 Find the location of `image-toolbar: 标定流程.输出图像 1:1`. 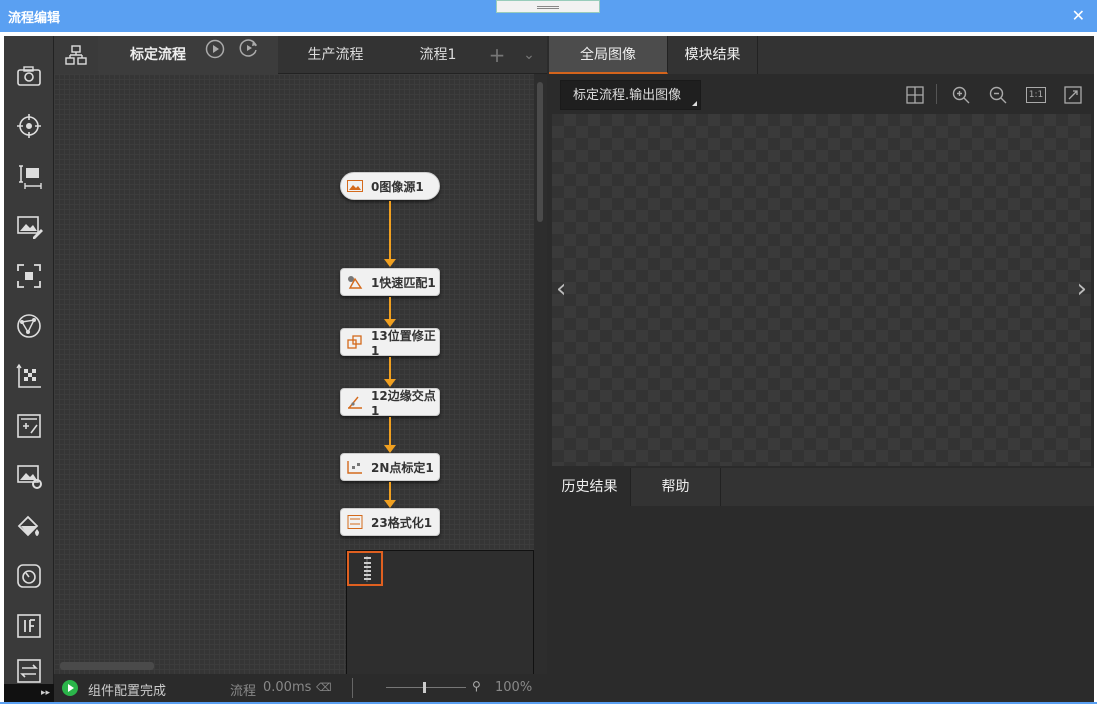

image-toolbar: 标定流程.输出图像 1:1 is located at coordinates (821, 94).